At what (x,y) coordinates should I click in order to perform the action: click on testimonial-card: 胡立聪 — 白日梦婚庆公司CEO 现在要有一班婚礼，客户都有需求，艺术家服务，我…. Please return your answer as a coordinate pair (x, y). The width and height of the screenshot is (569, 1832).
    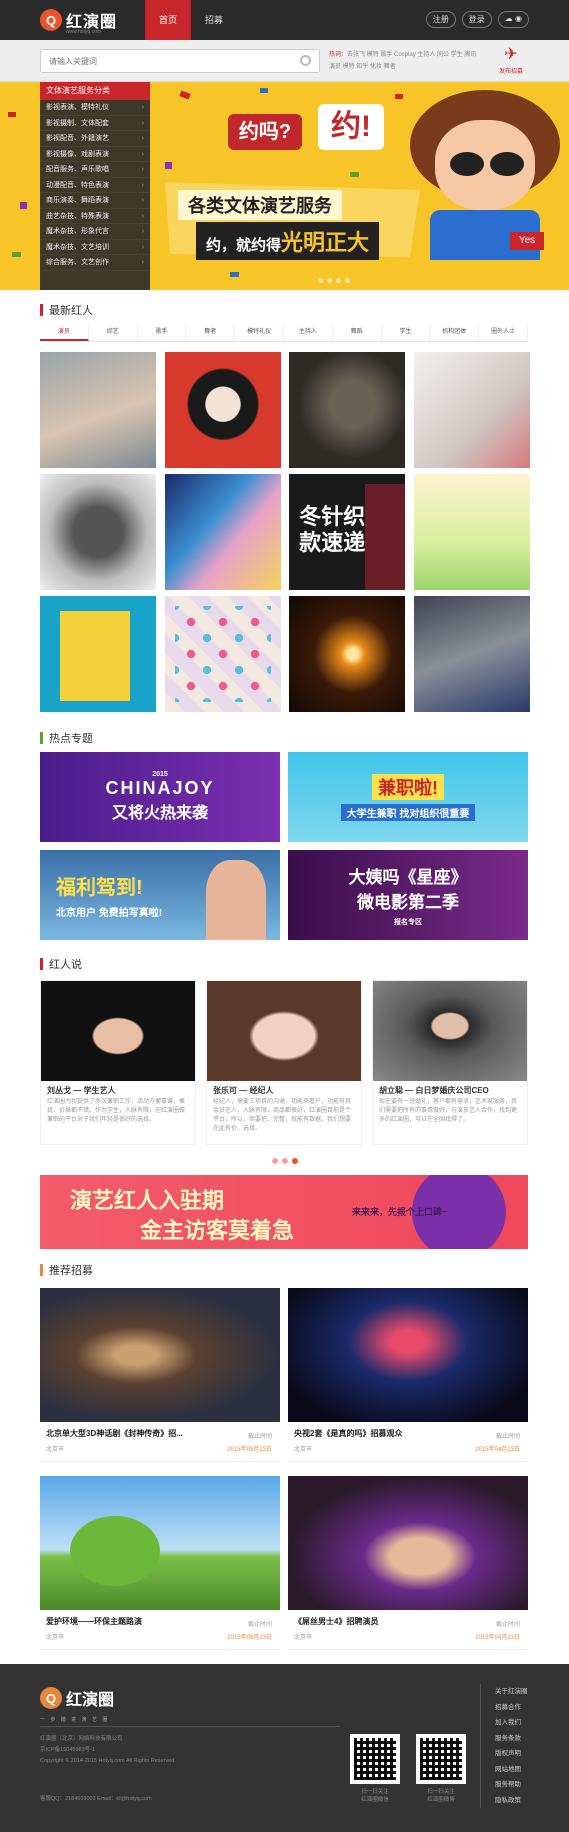
    Looking at the image, I should click on (450, 1062).